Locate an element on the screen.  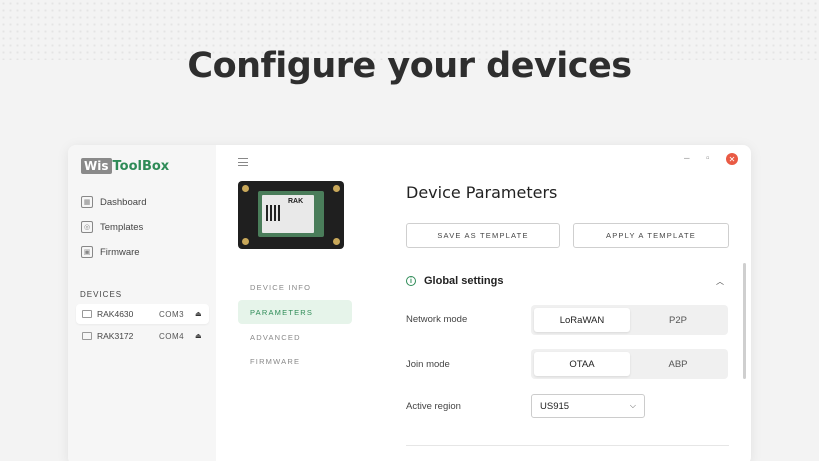
join-mode-option-abp: ABP is located at coordinates (678, 364).